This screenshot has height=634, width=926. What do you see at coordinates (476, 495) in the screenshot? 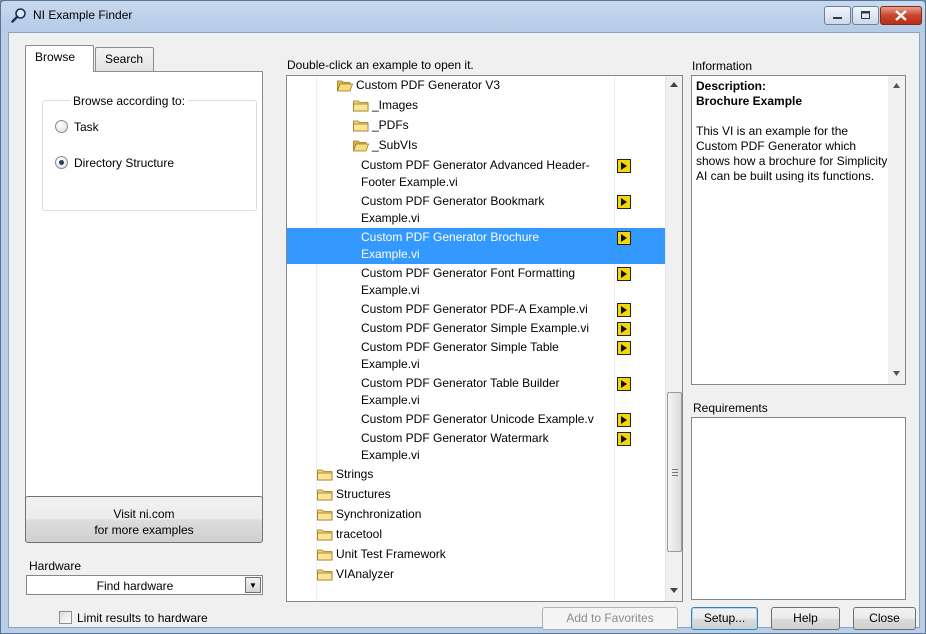
I see `tree-folder-item: Structures` at bounding box center [476, 495].